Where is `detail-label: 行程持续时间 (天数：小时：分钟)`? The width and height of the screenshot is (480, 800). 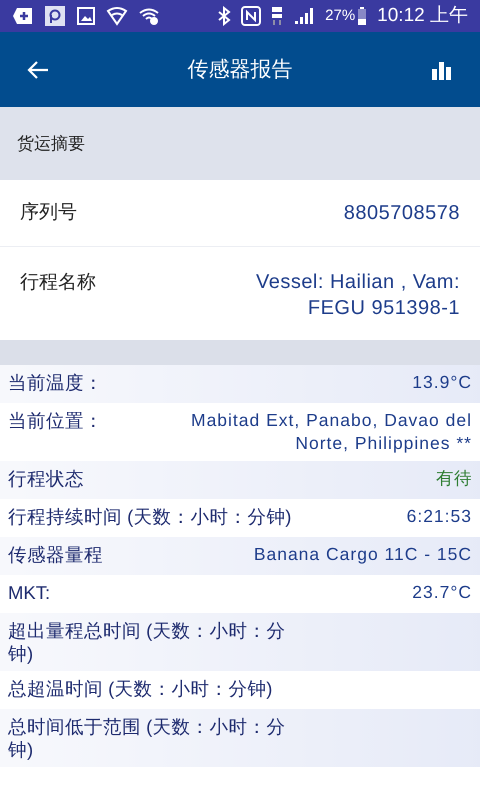 detail-label: 行程持续时间 (天数：小时：分钟) is located at coordinates (150, 516).